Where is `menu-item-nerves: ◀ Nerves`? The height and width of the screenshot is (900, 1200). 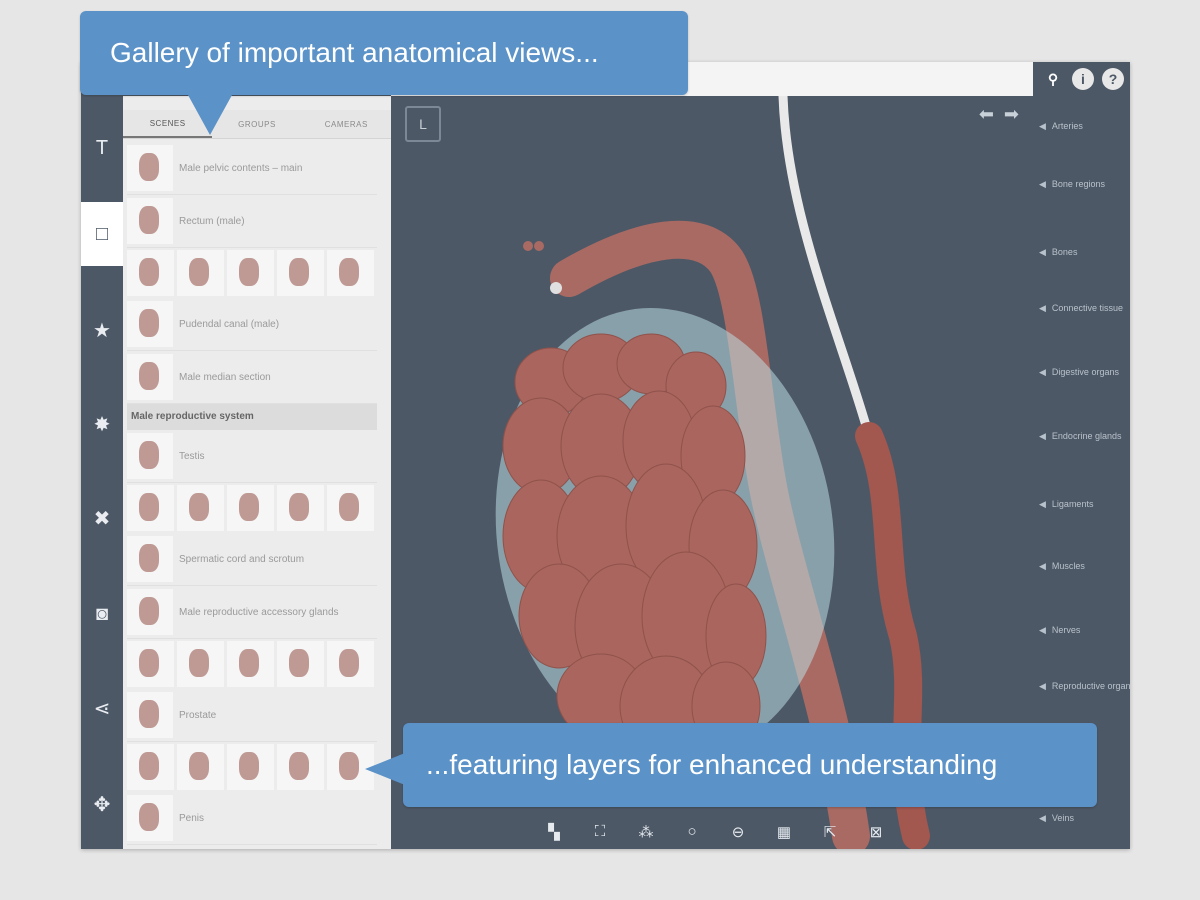
menu-item-nerves: ◀ Nerves is located at coordinates (1081, 630).